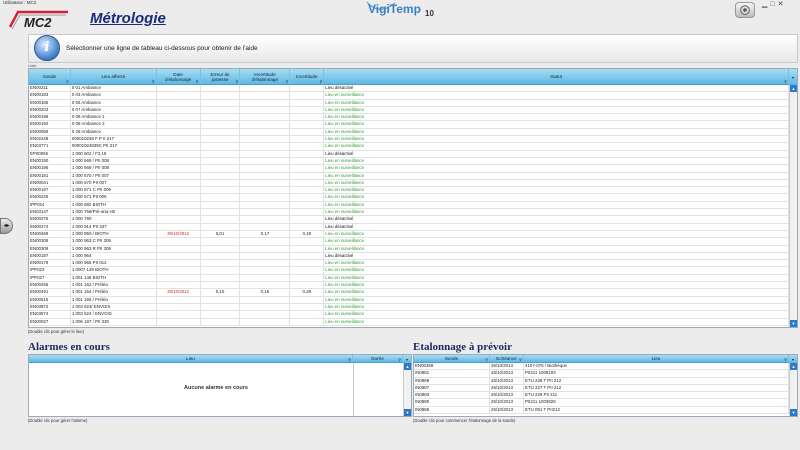  What do you see at coordinates (407, 359) in the screenshot?
I see `alarms-settings-icon: ▾` at bounding box center [407, 359].